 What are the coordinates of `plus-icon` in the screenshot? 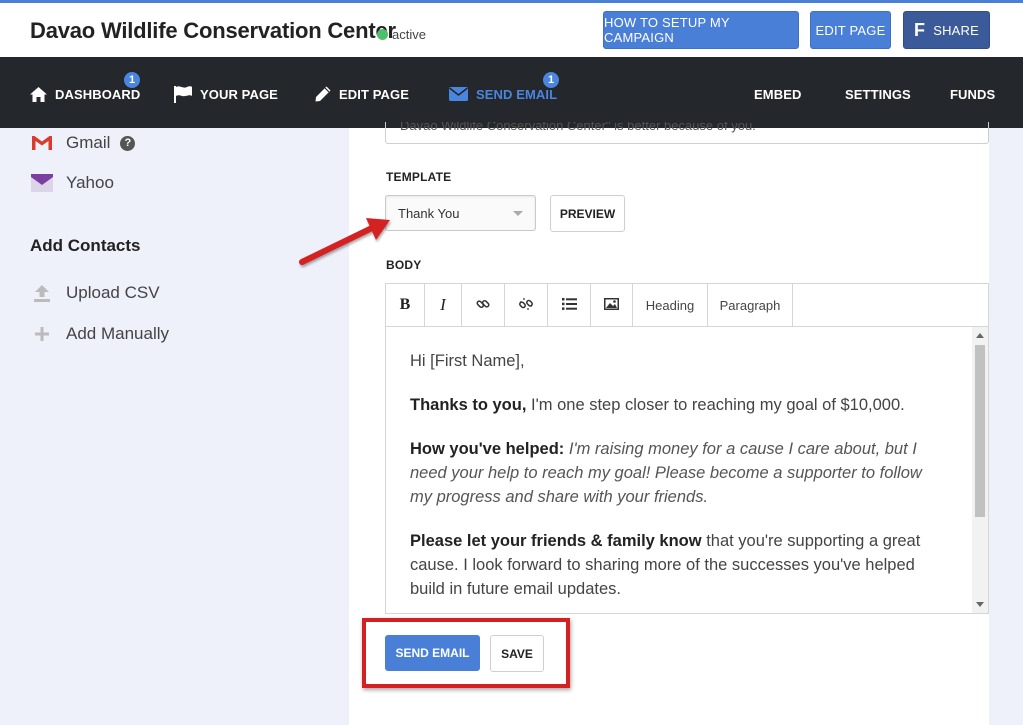 It's located at (42, 334).